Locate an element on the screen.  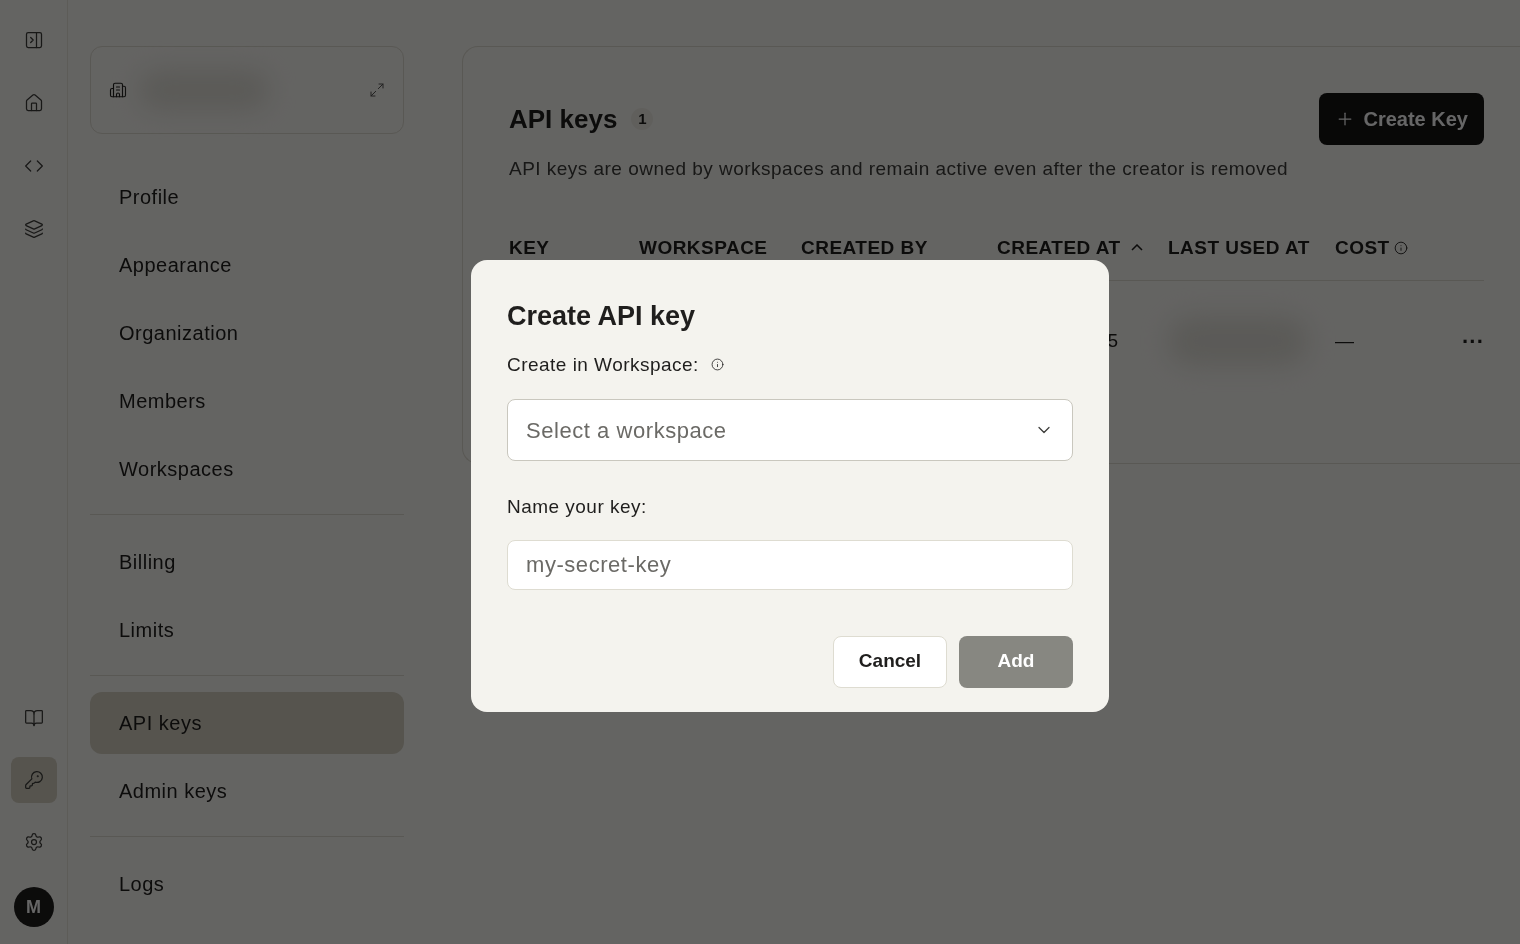
collapse-icon is located at coordinates (33, 40).